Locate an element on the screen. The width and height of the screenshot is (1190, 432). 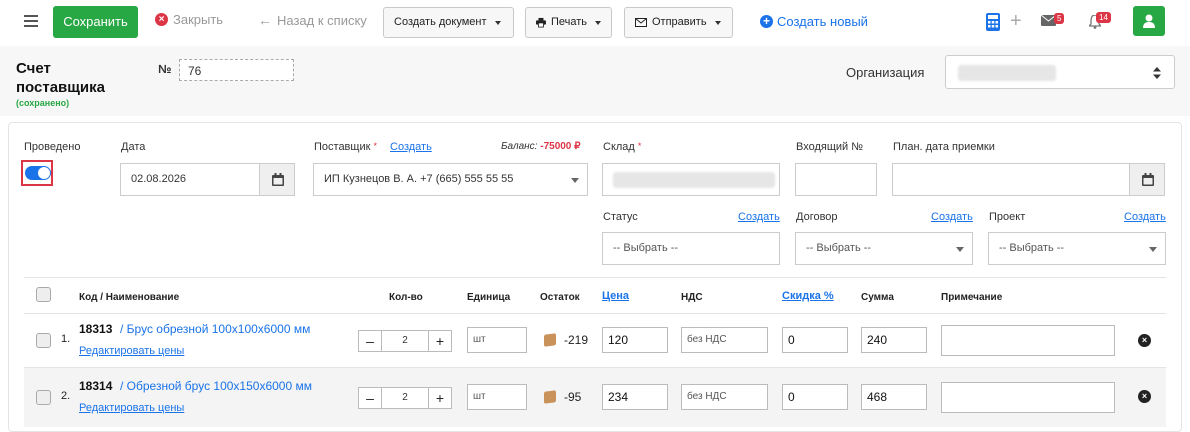
warehouse-label: Склад * is located at coordinates (622, 147).